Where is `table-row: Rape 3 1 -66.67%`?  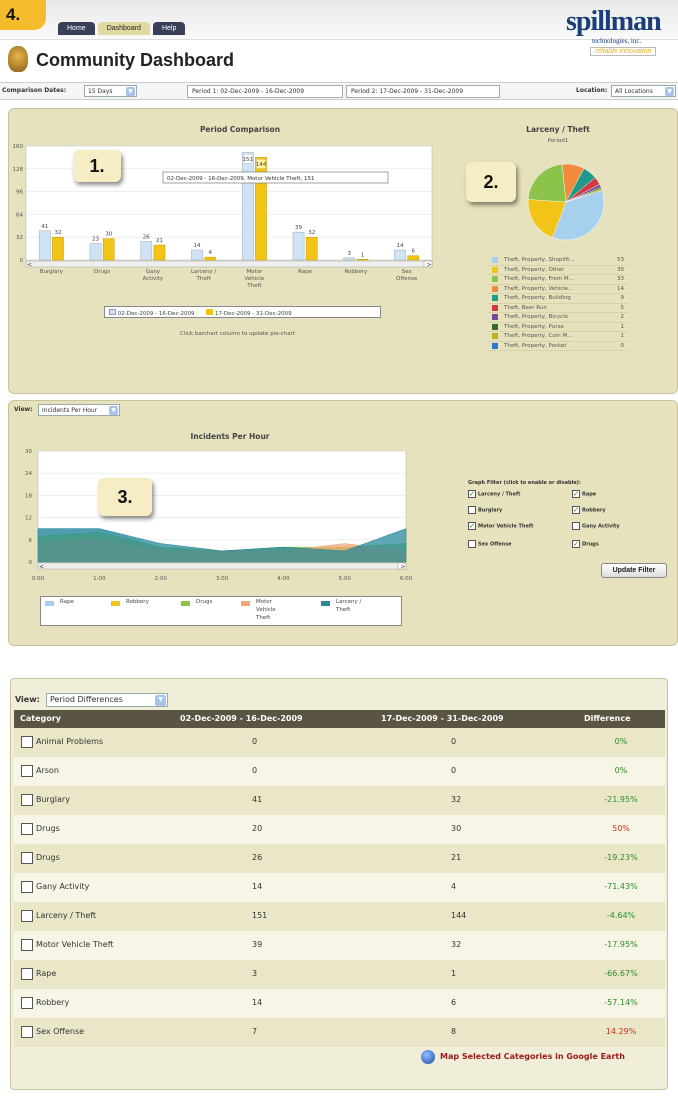
table-row: Rape 3 1 -66.67% is located at coordinates (339, 974).